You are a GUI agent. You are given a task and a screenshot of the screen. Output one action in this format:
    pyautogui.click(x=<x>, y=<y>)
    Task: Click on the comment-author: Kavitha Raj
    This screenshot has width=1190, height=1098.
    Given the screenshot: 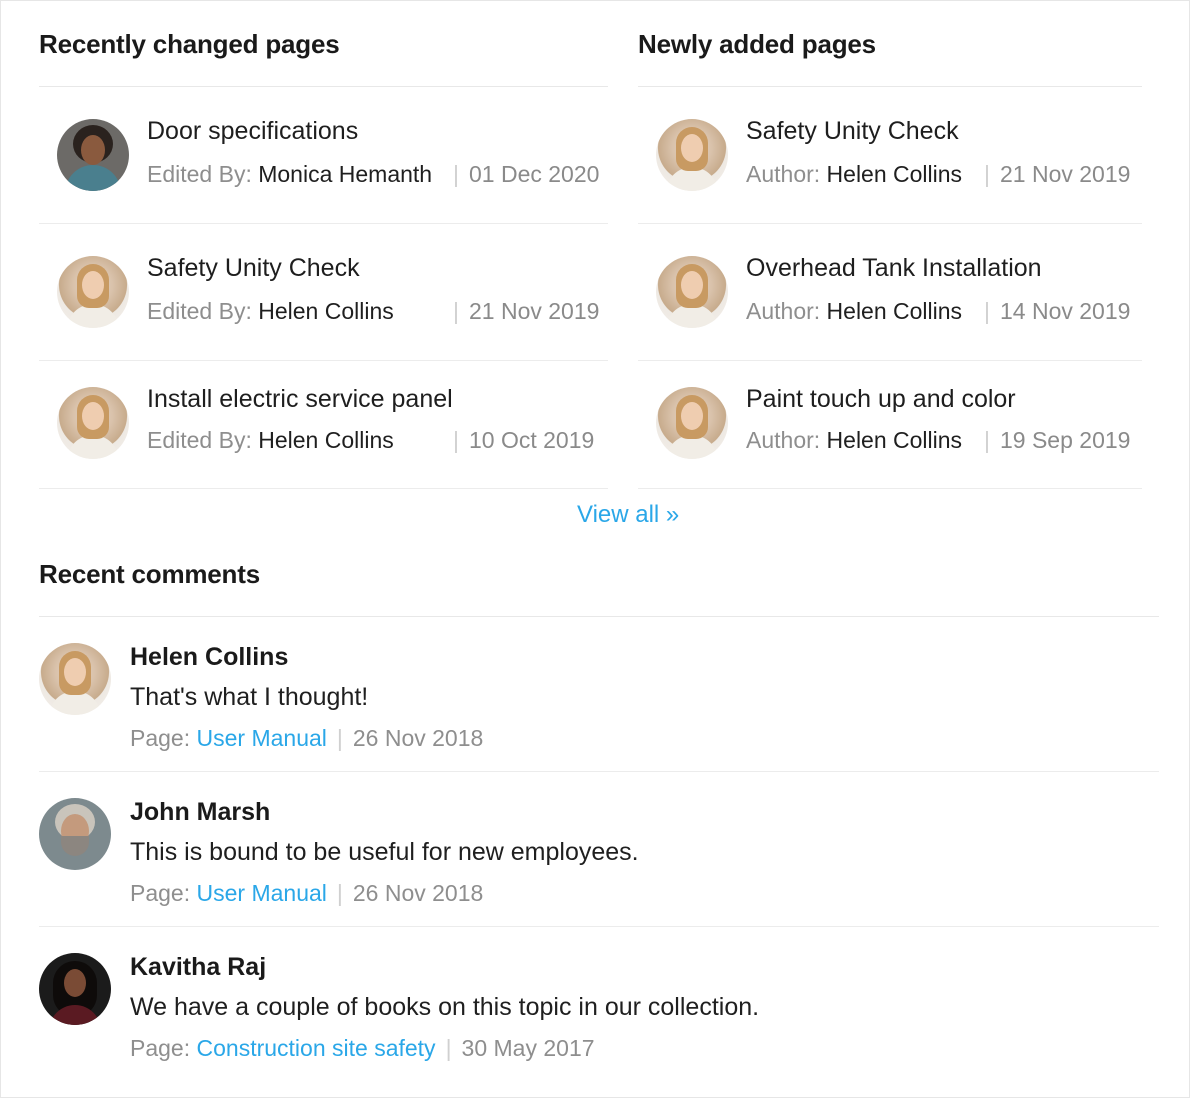 What is the action you would take?
    pyautogui.click(x=198, y=967)
    